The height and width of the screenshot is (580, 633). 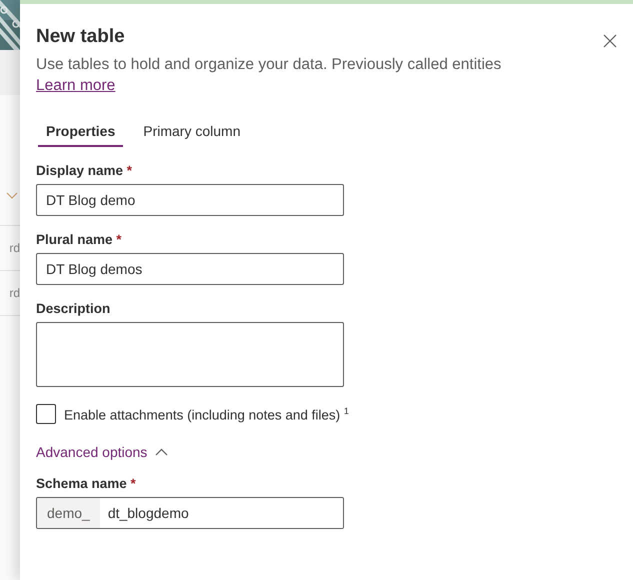 I want to click on field-label: Schema name *, so click(x=86, y=483).